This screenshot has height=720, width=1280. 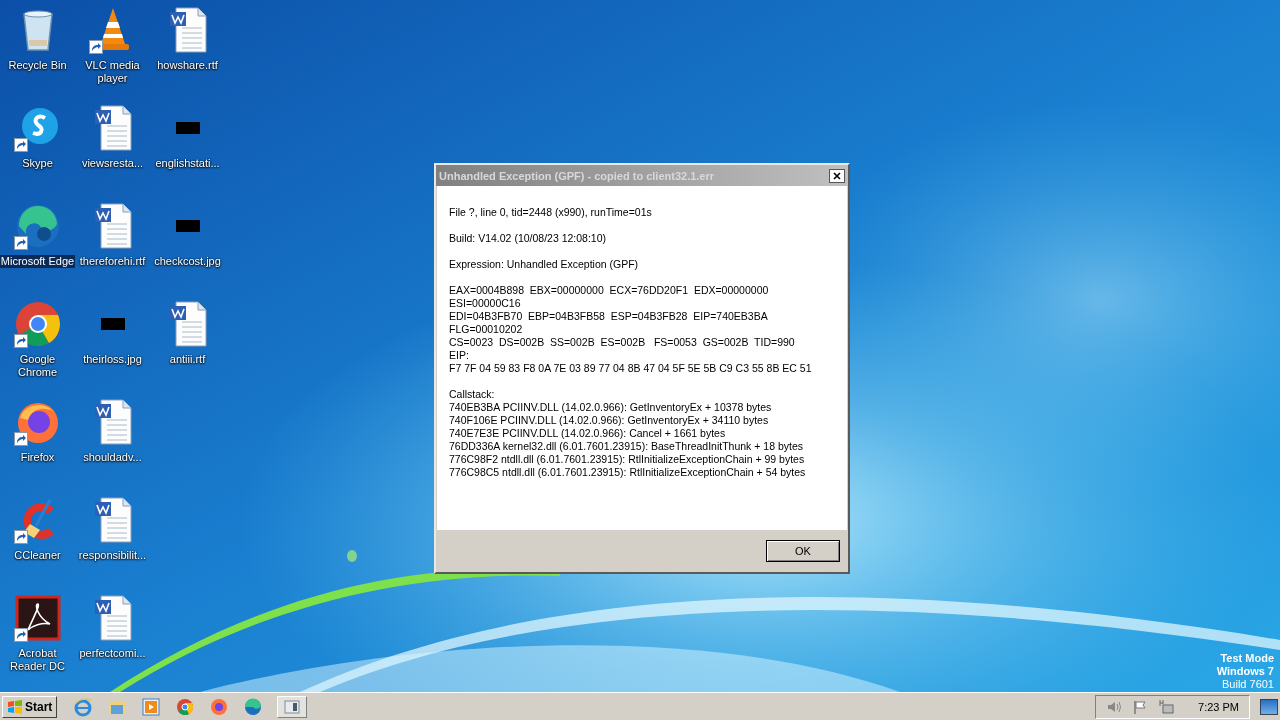 What do you see at coordinates (30, 706) in the screenshot?
I see `start-button: Start` at bounding box center [30, 706].